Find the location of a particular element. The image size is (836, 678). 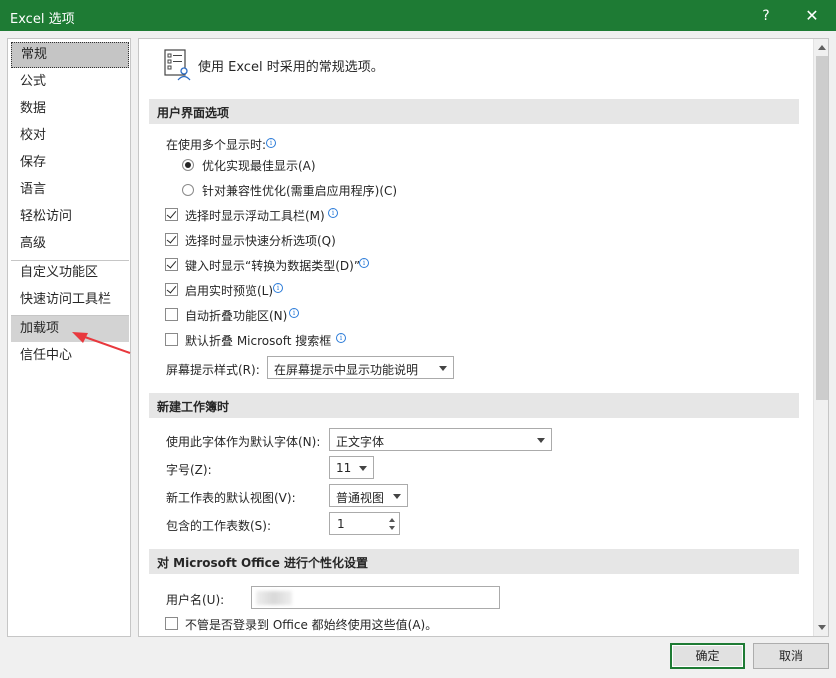

general-options-intro: 使用 Excel 时采用的常规选项。 is located at coordinates (291, 67).